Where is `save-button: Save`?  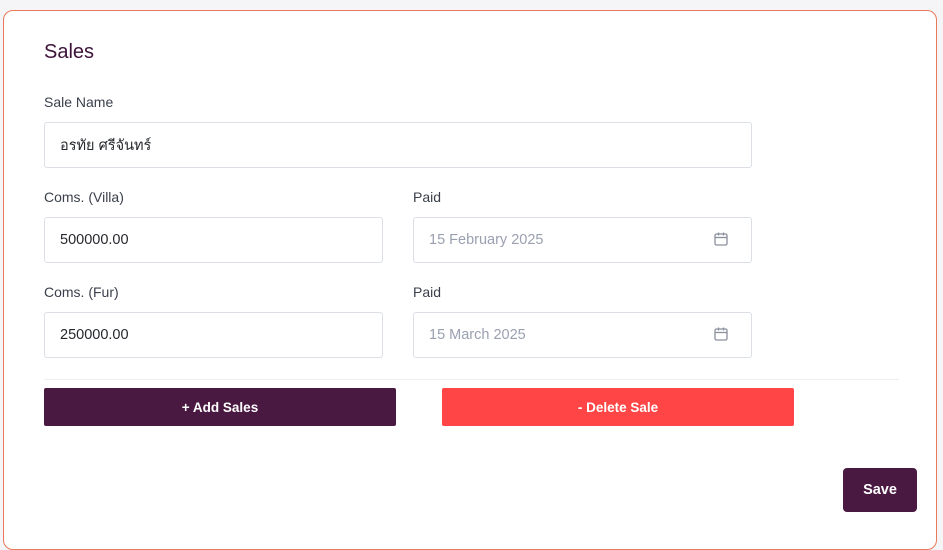
save-button: Save is located at coordinates (880, 490).